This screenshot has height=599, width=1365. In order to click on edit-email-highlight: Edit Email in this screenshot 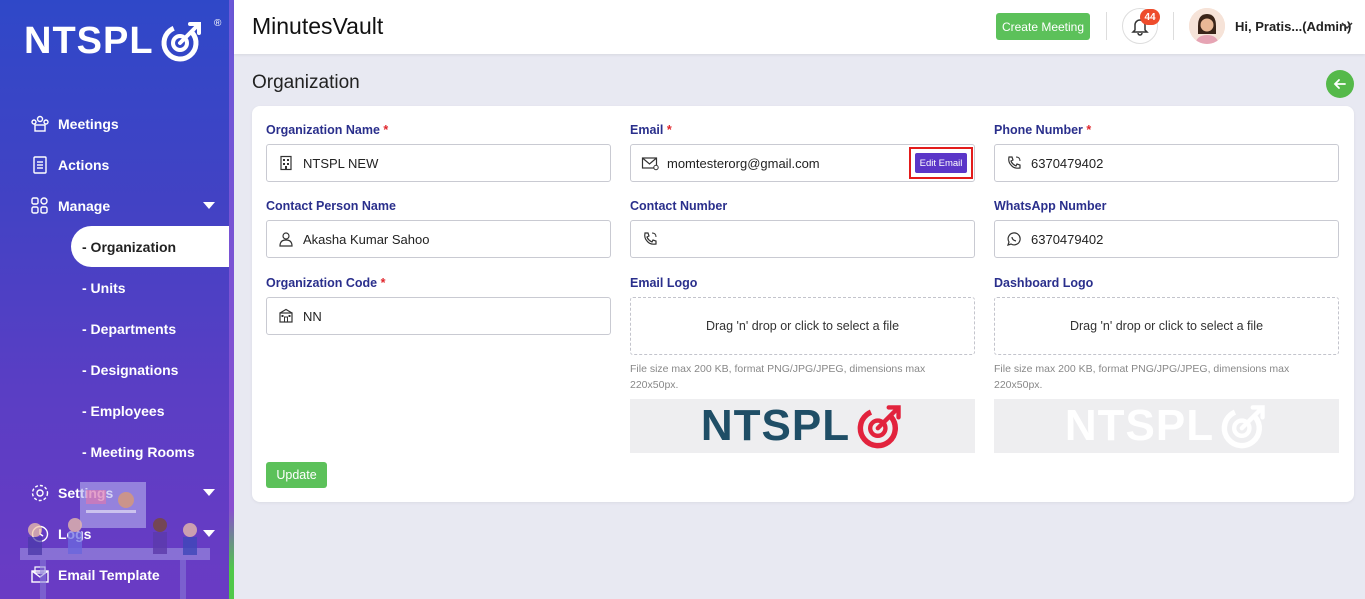, I will do `click(941, 163)`.